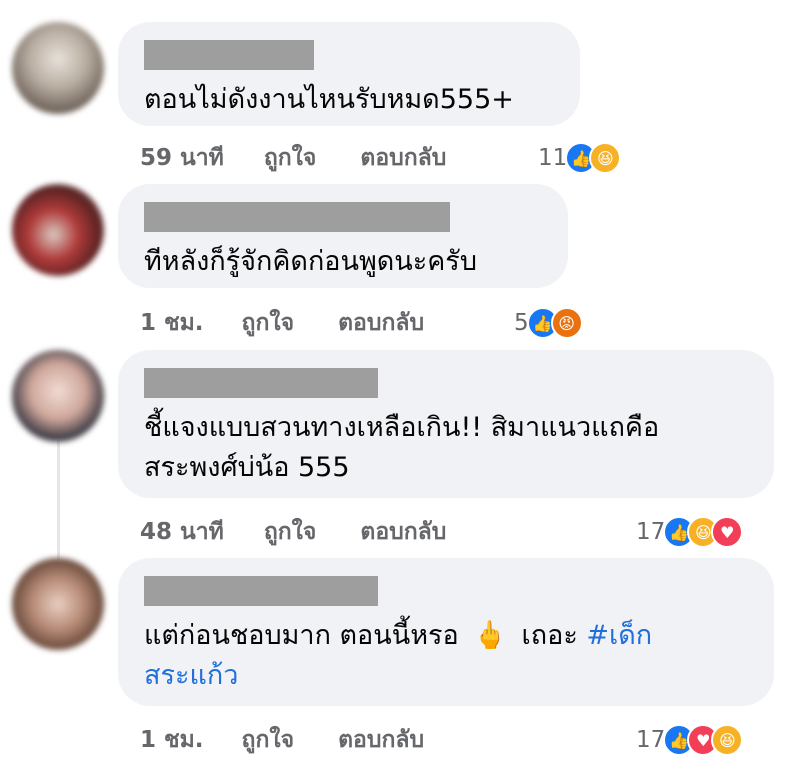 This screenshot has width=800, height=771. I want to click on love-reaction-icon: ♥, so click(727, 532).